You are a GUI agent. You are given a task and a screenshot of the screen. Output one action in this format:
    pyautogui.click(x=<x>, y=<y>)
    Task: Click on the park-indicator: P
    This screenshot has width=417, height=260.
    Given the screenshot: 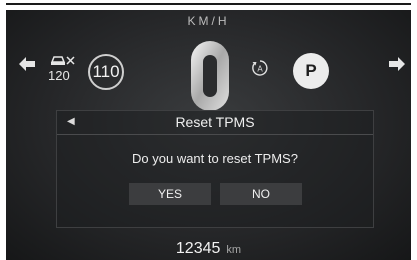 What is the action you would take?
    pyautogui.click(x=311, y=71)
    